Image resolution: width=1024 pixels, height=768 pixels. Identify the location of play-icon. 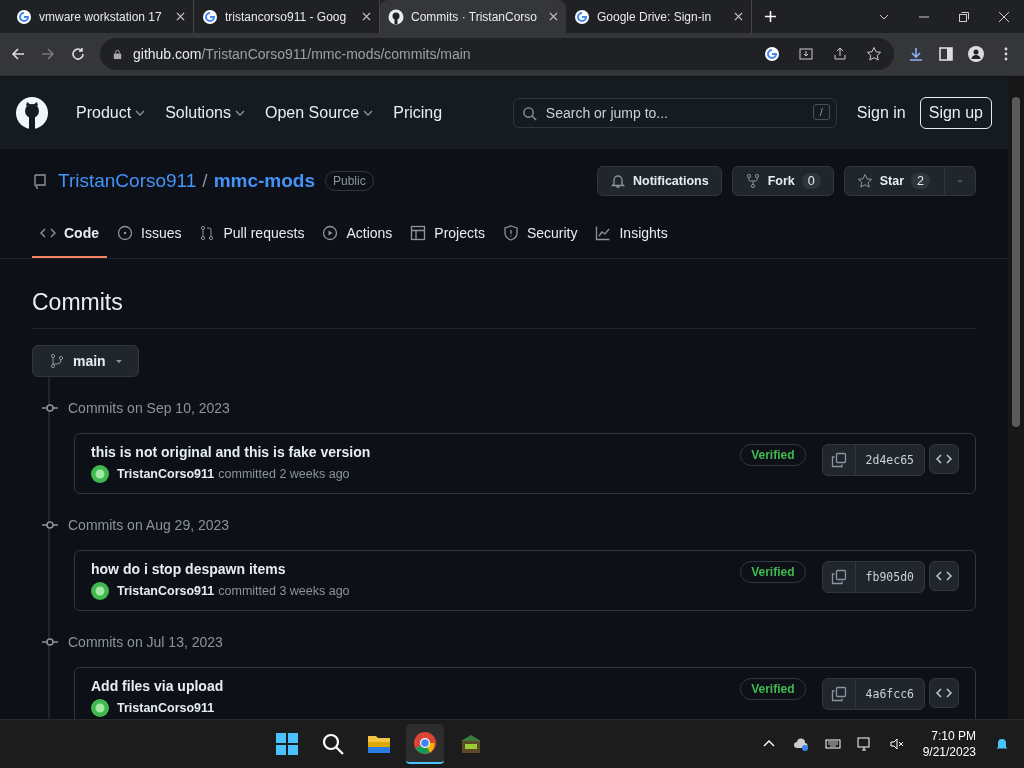
(330, 232).